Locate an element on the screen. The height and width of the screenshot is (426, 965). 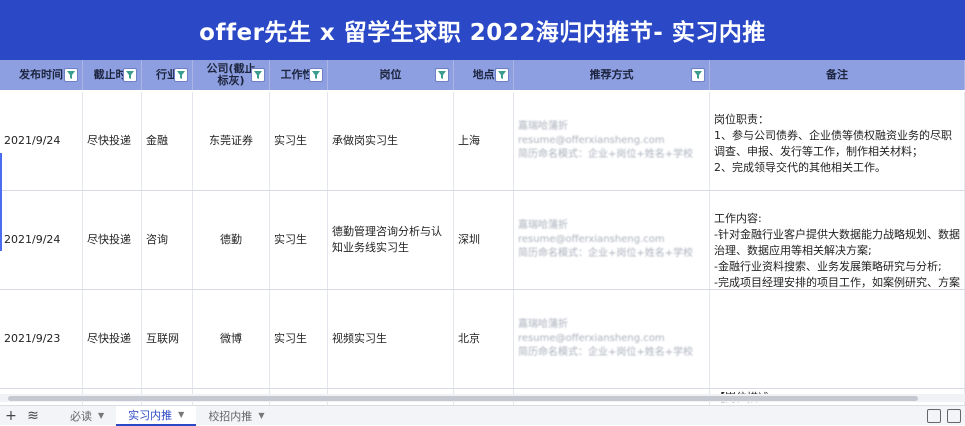
column-header: 工作性质 is located at coordinates (299, 75).